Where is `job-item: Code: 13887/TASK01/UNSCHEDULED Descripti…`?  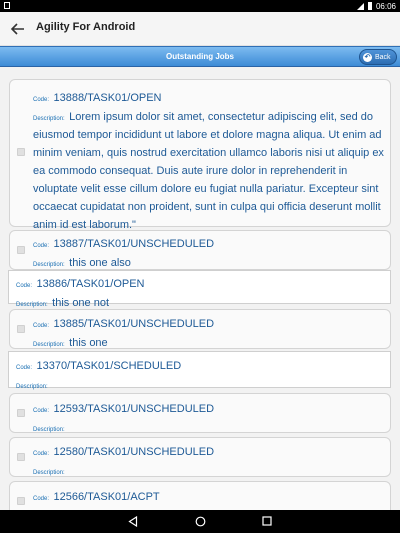 job-item: Code: 13887/TASK01/UNSCHEDULED Descripti… is located at coordinates (200, 250).